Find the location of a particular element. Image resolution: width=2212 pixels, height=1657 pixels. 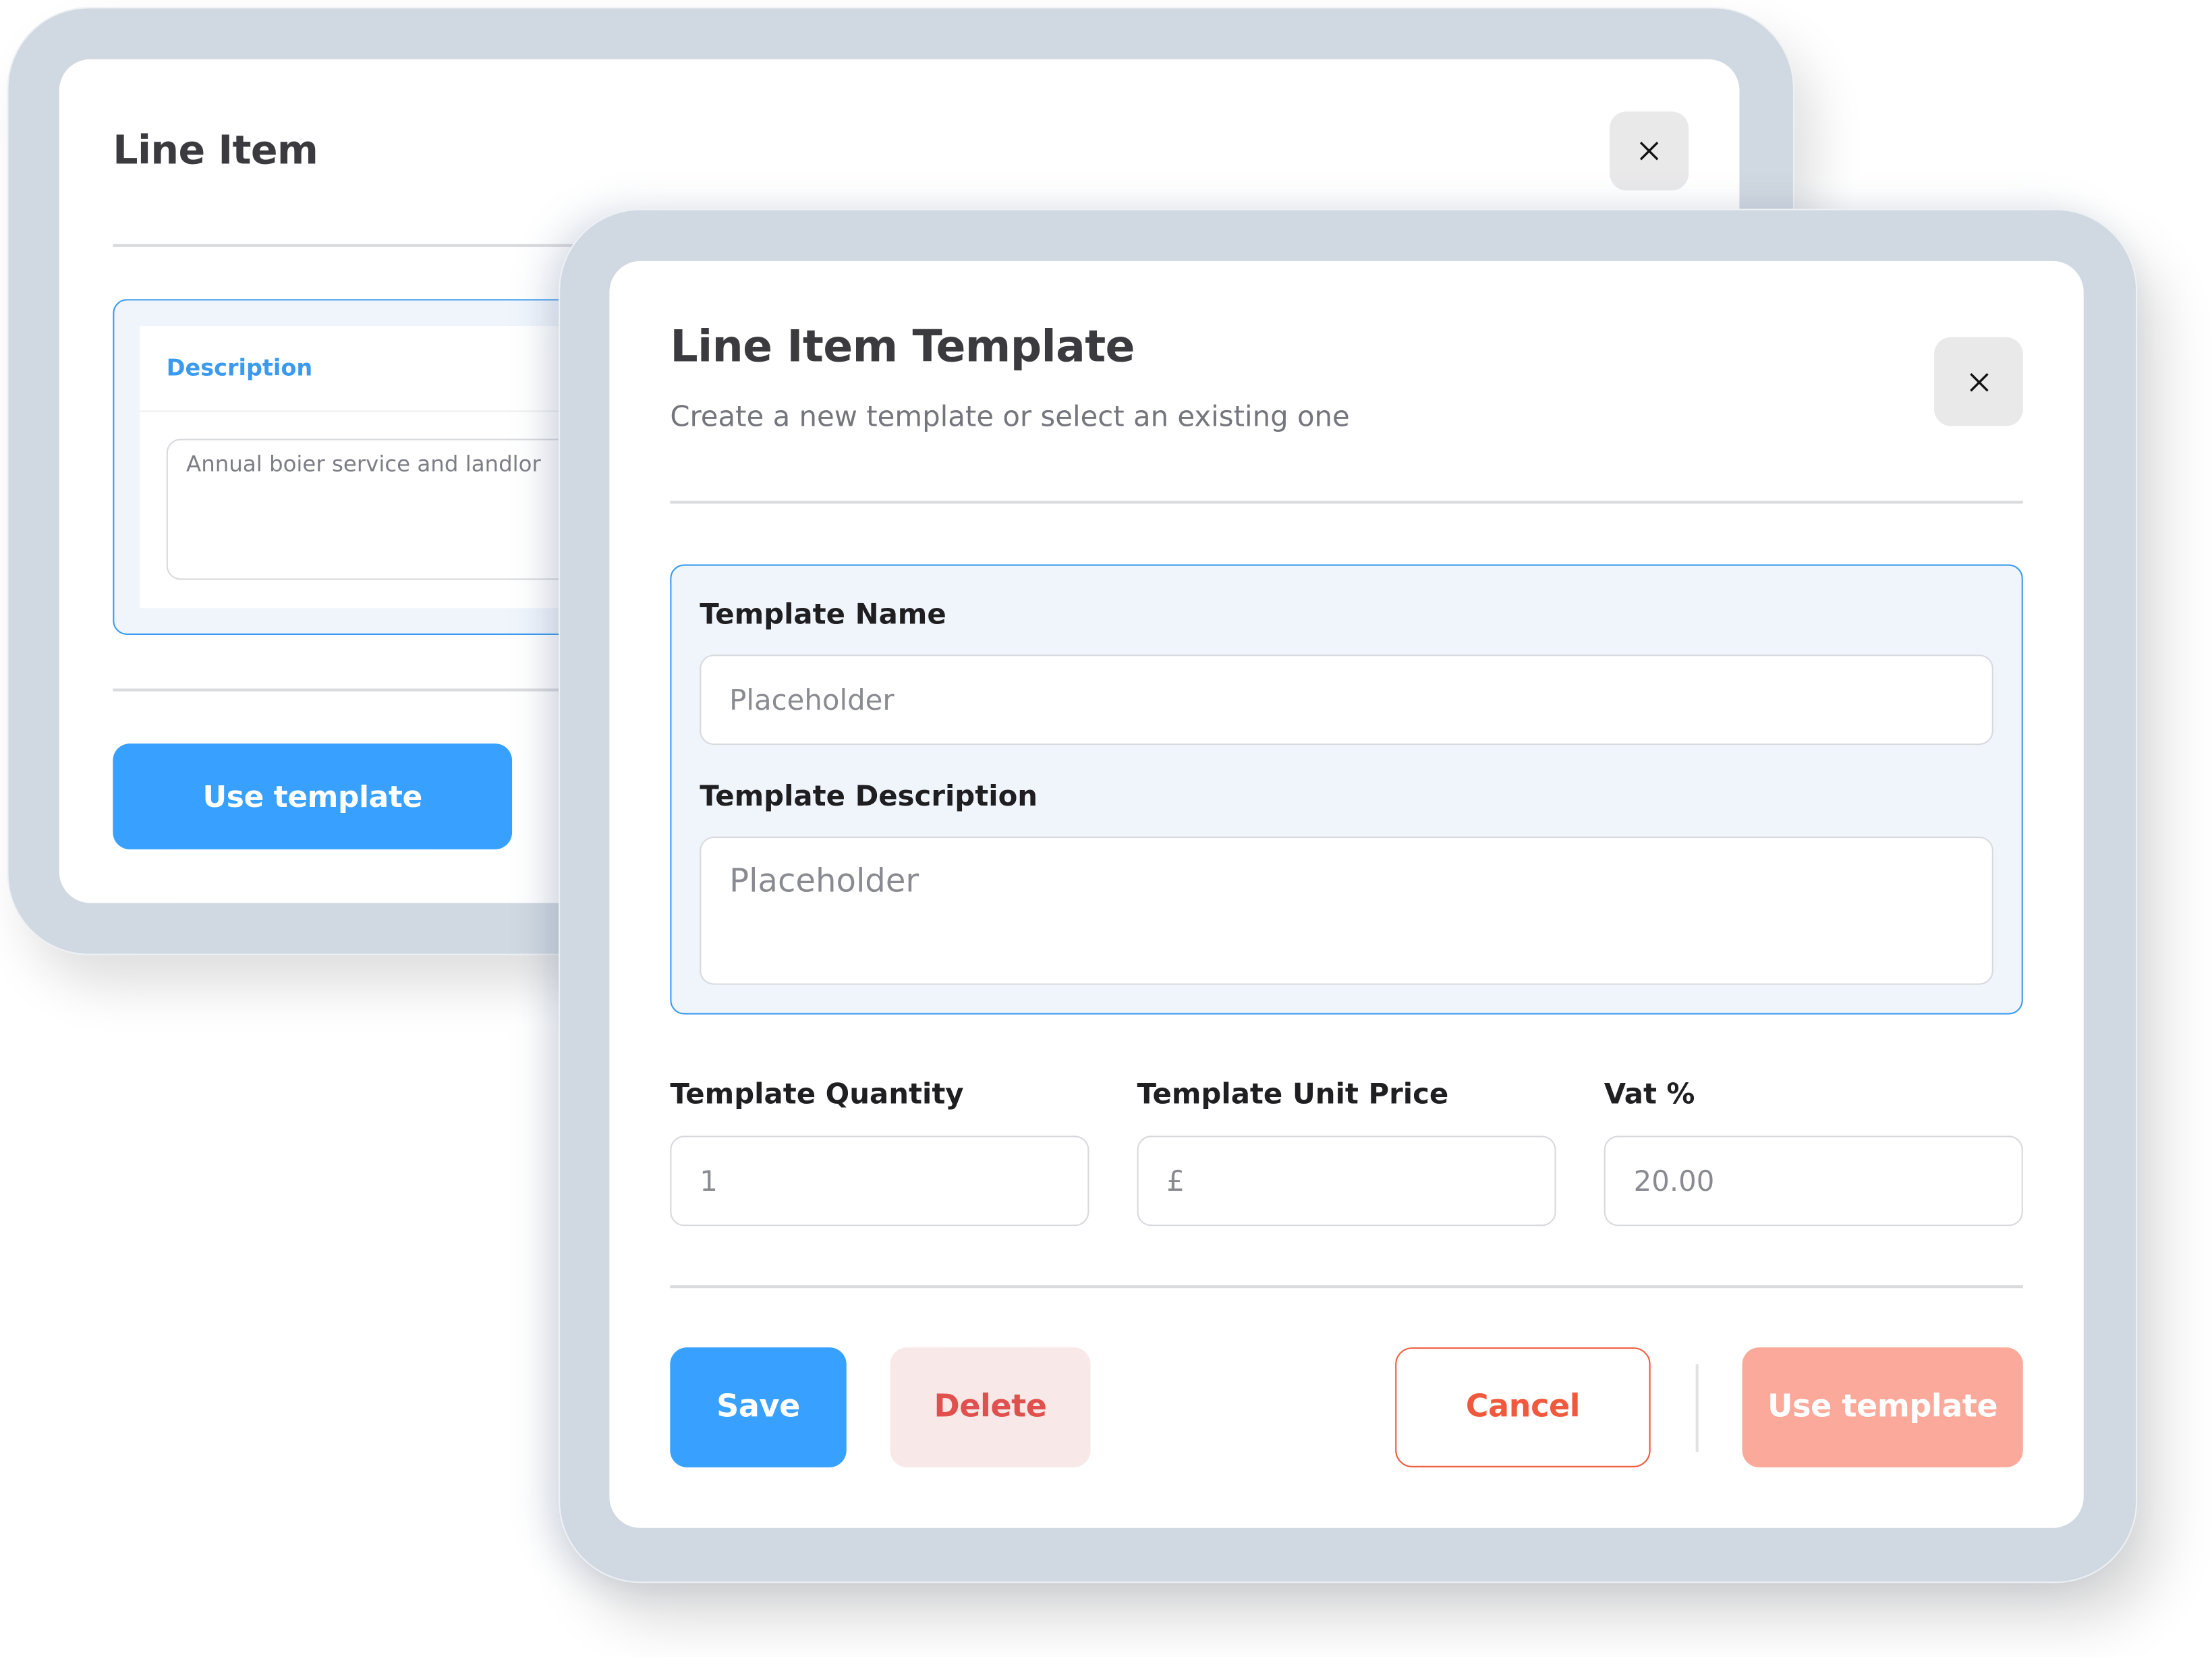

use-template-button: Use template is located at coordinates (1882, 1407).